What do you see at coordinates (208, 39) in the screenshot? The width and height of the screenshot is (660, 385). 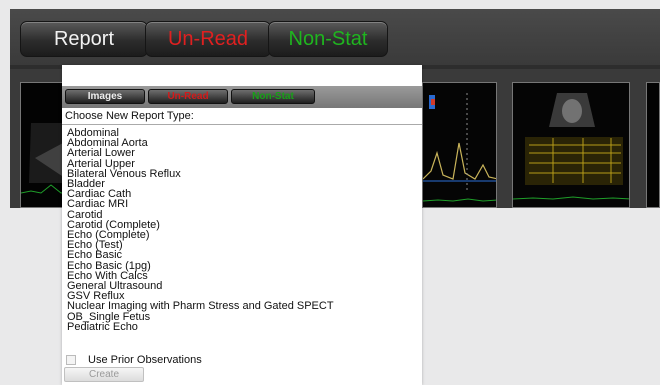 I see `unread-button: Un-Read` at bounding box center [208, 39].